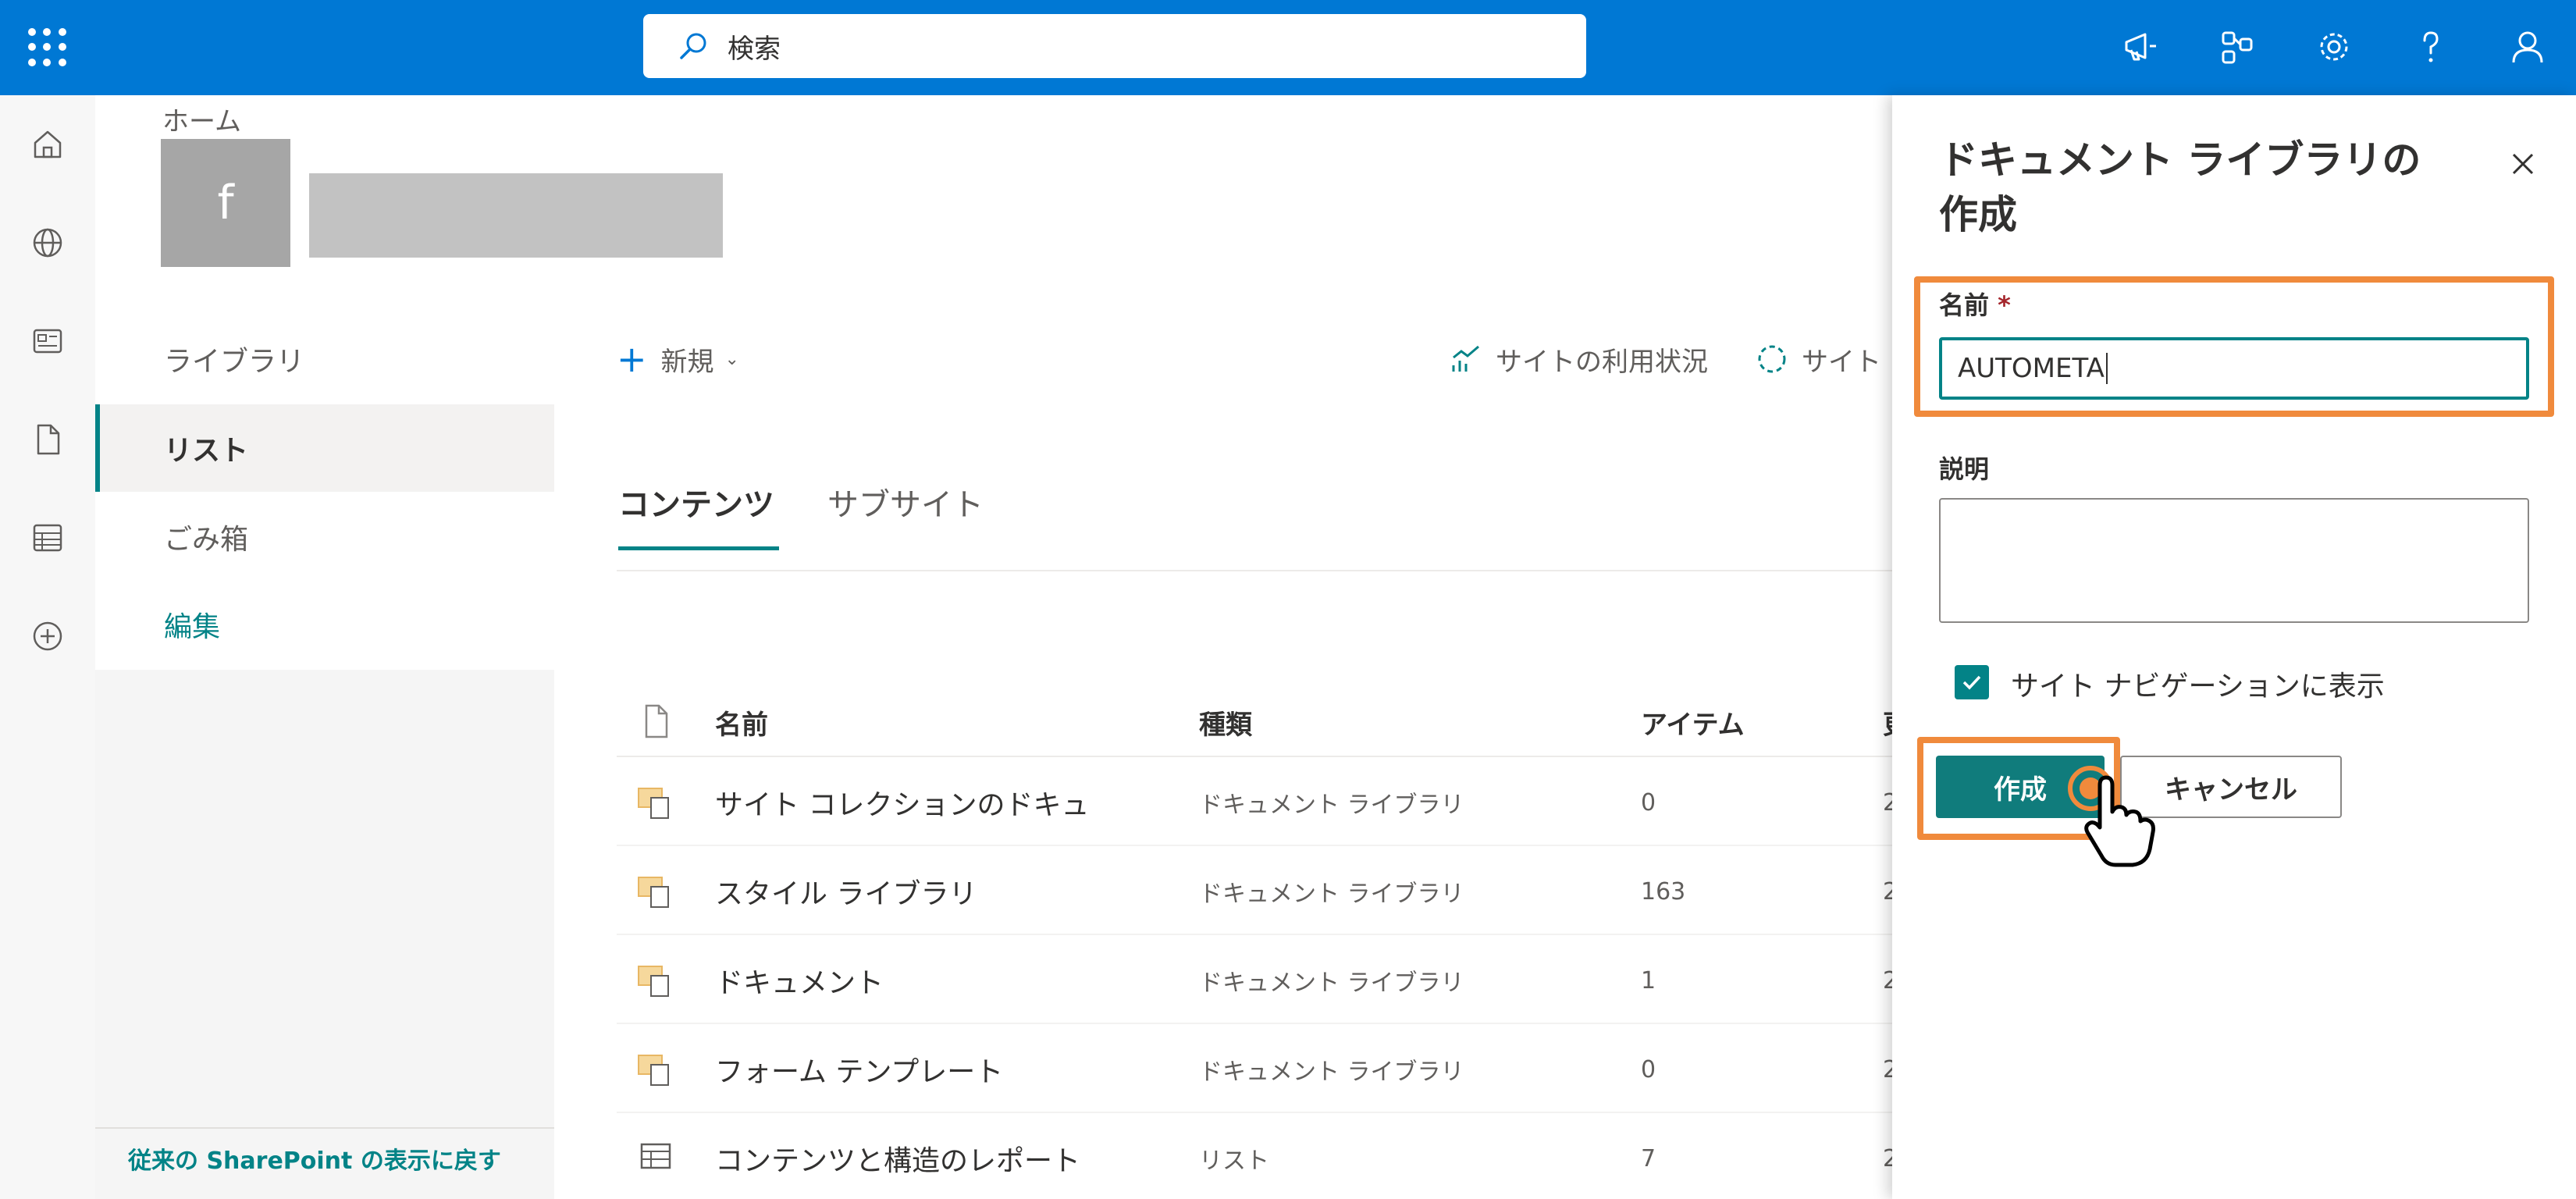 Image resolution: width=2576 pixels, height=1199 pixels. I want to click on file-type-icon, so click(656, 721).